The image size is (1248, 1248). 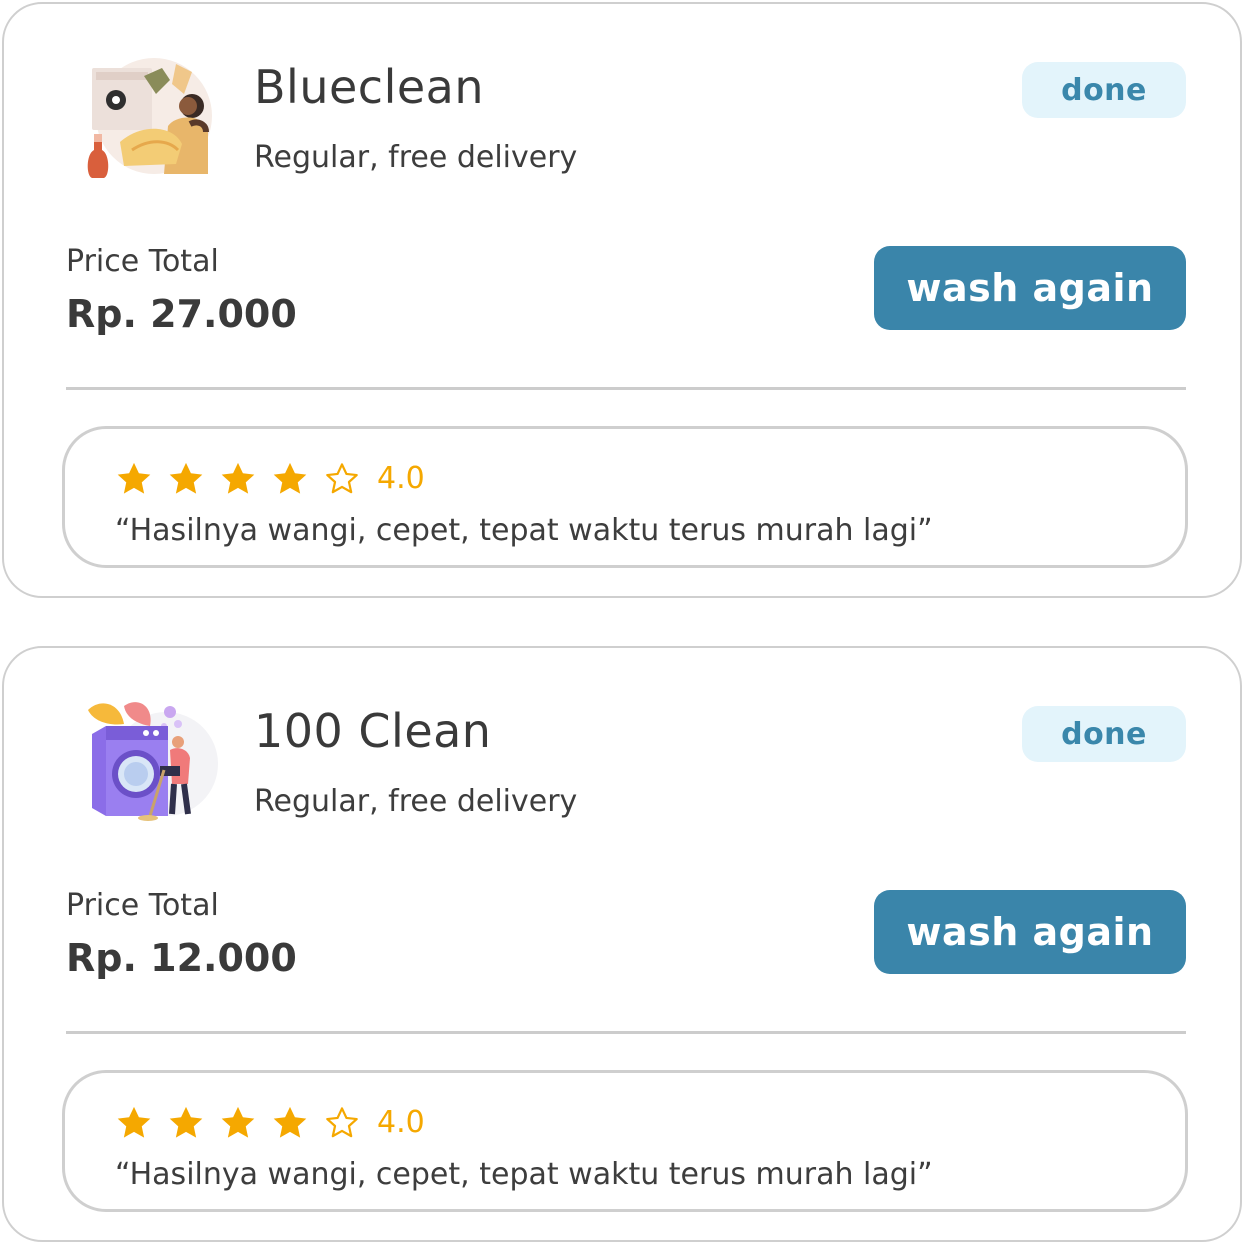 I want to click on shop-name: 100 Clean, so click(x=373, y=731).